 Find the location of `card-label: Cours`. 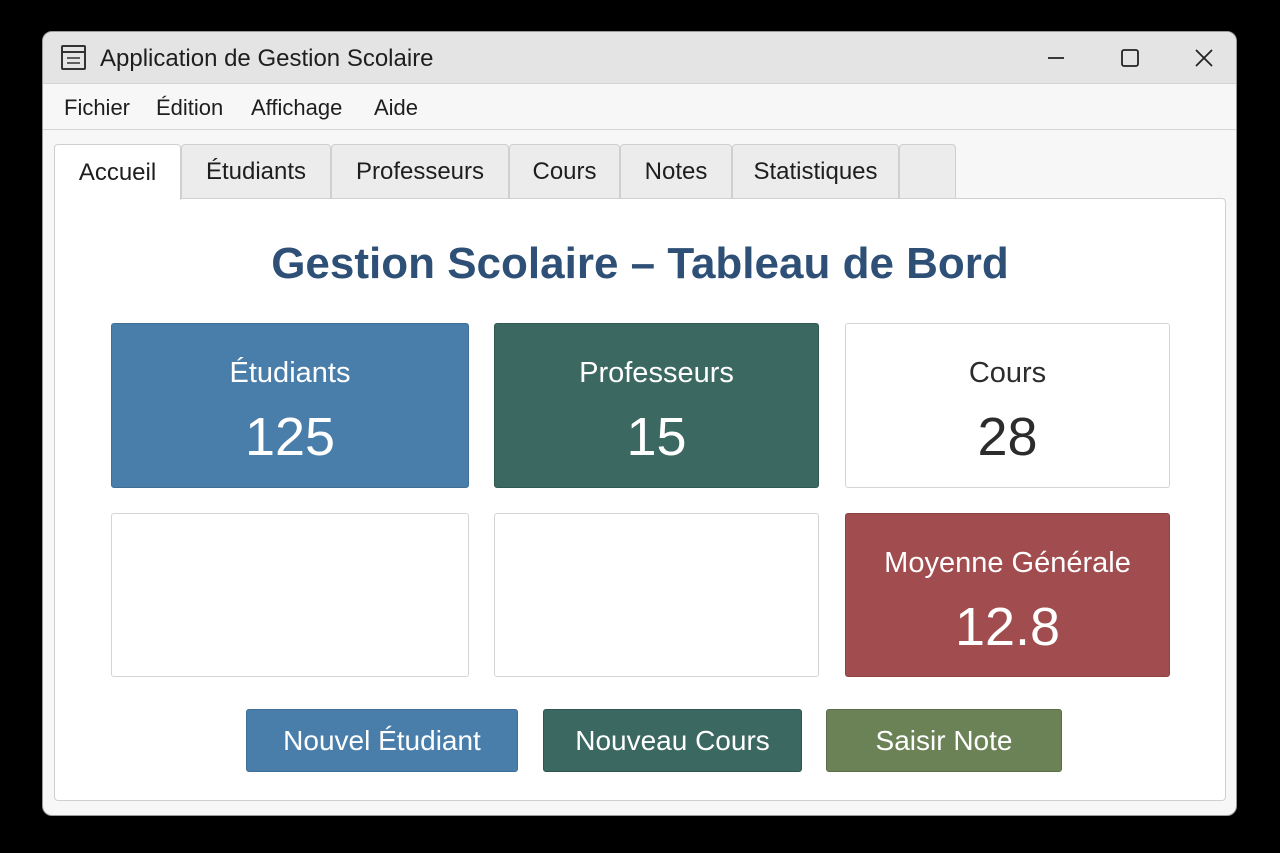

card-label: Cours is located at coordinates (1007, 373).